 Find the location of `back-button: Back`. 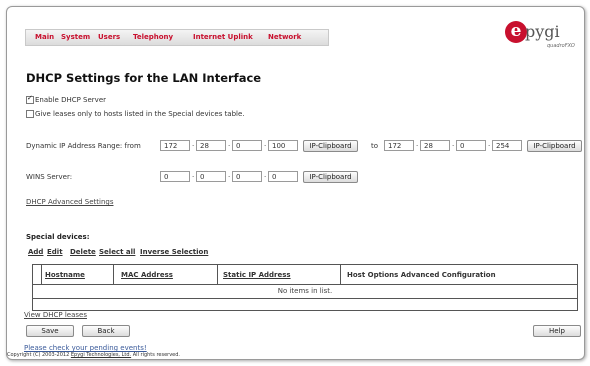

back-button: Back is located at coordinates (106, 331).